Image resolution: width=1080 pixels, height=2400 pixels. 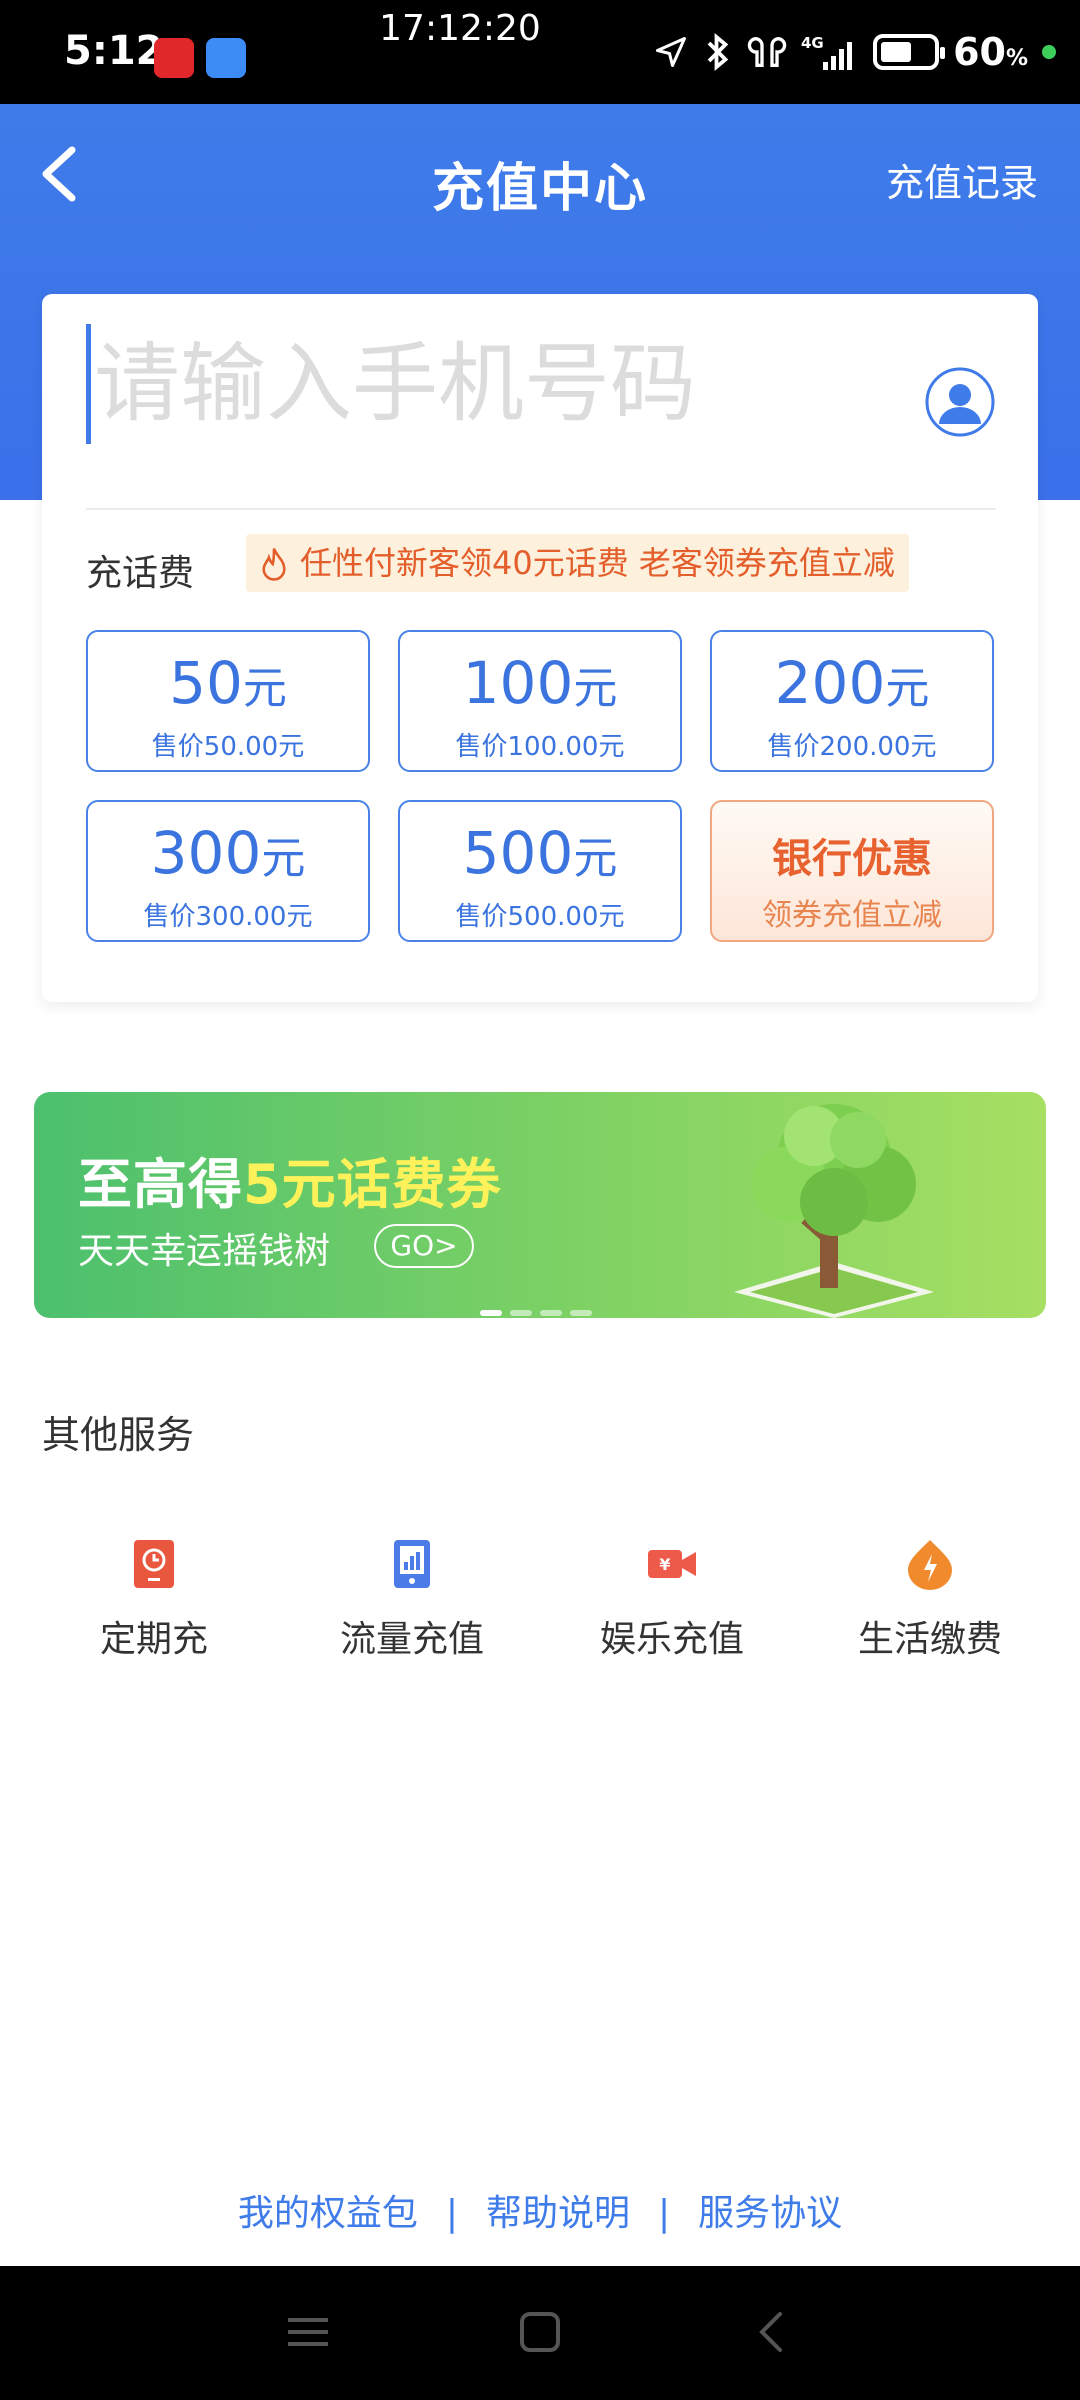 What do you see at coordinates (540, 52) in the screenshot?
I see `status-bar: 5:12 17:12:20 4G 60%` at bounding box center [540, 52].